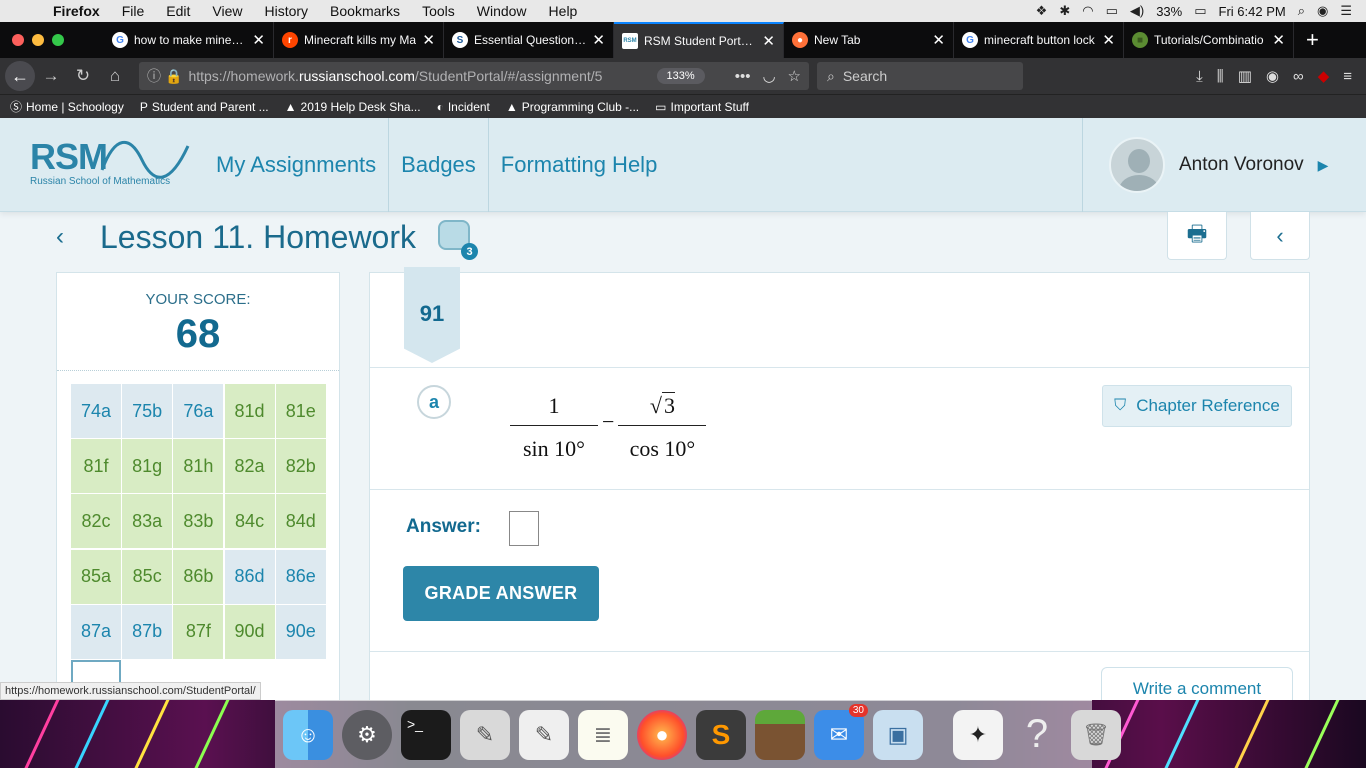 The width and height of the screenshot is (1366, 768). I want to click on finder-icon: ☺, so click(308, 734).